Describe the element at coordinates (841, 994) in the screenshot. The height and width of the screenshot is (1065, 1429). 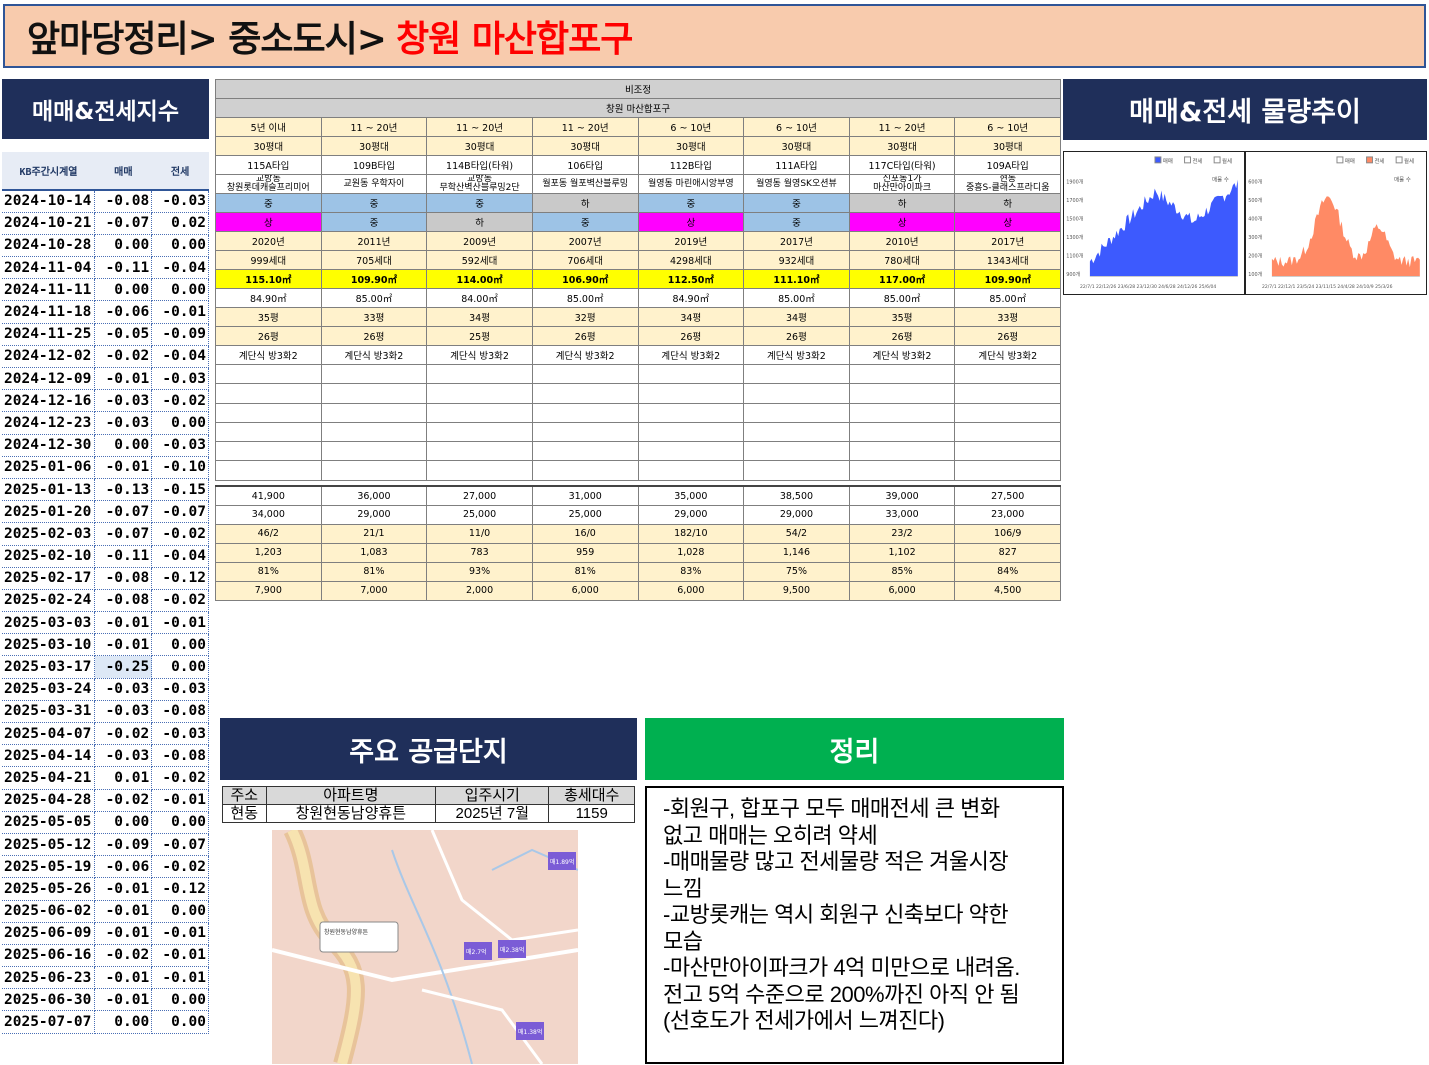
I see `summary-line: 전고 5억 수준으로 200%까진 아직 안 됨` at that location.